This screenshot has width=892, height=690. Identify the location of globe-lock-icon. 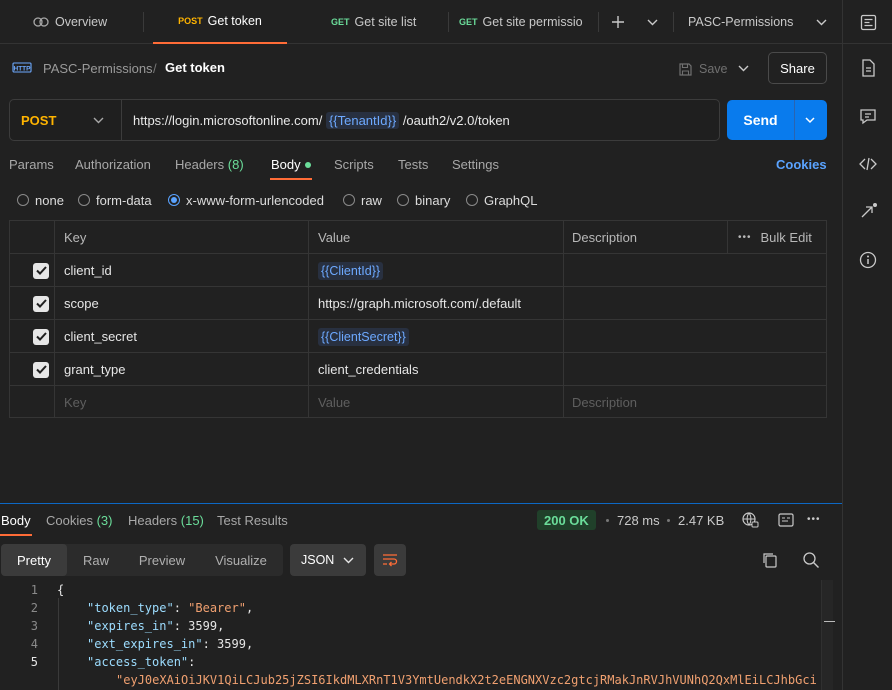
(750, 520).